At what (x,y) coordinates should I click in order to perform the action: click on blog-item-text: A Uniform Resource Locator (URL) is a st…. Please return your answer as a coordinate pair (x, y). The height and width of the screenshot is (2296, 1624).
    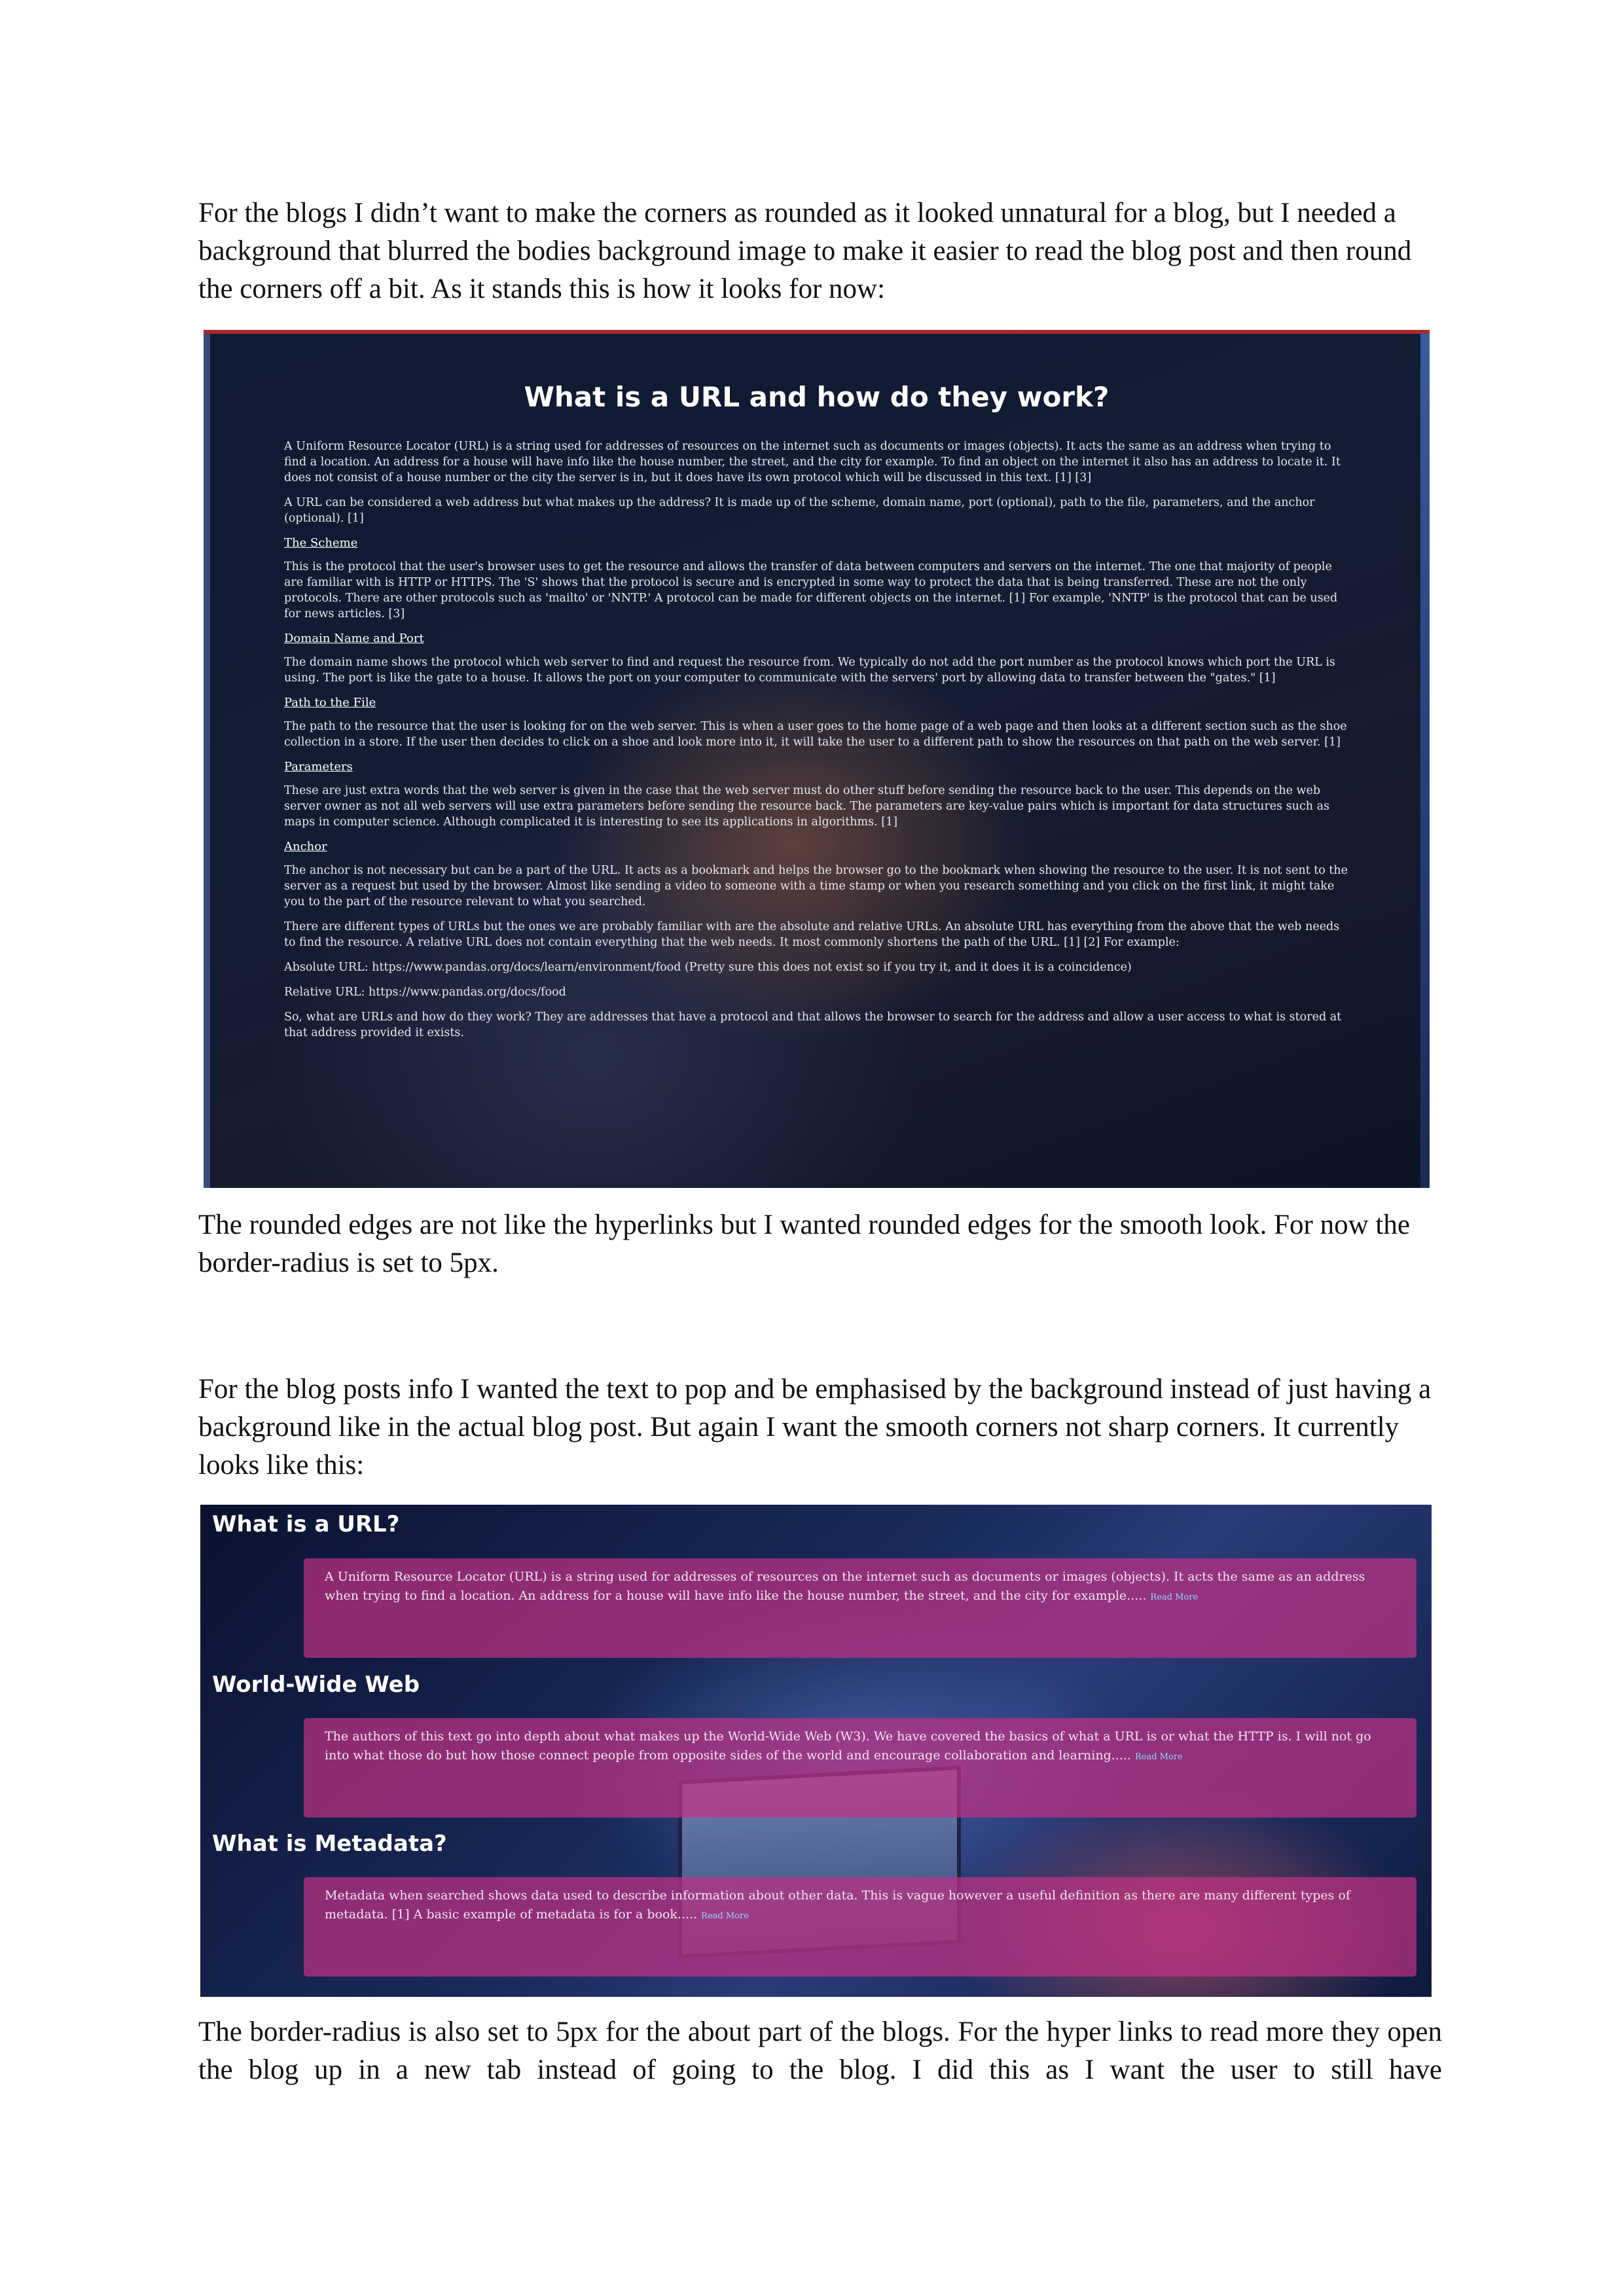
    Looking at the image, I should click on (845, 1586).